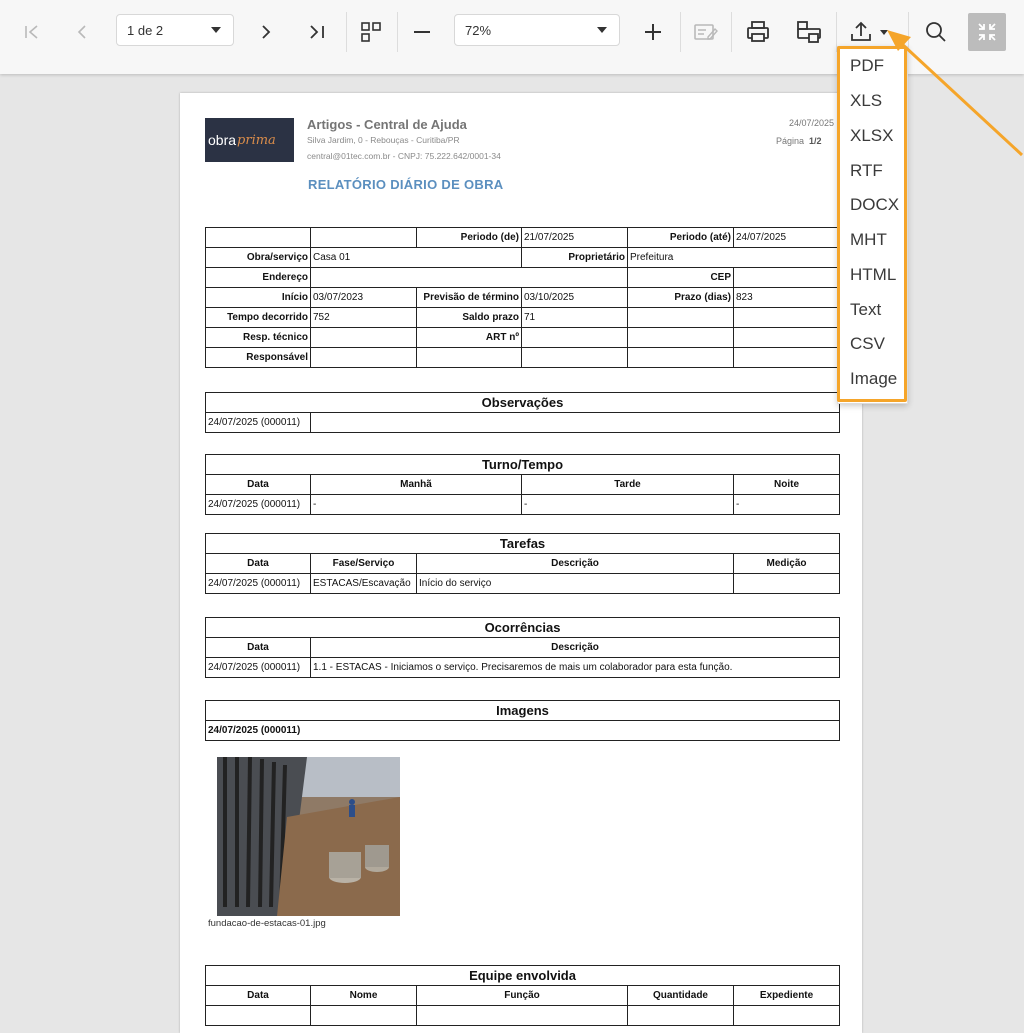  I want to click on zoom-in-button, so click(653, 32).